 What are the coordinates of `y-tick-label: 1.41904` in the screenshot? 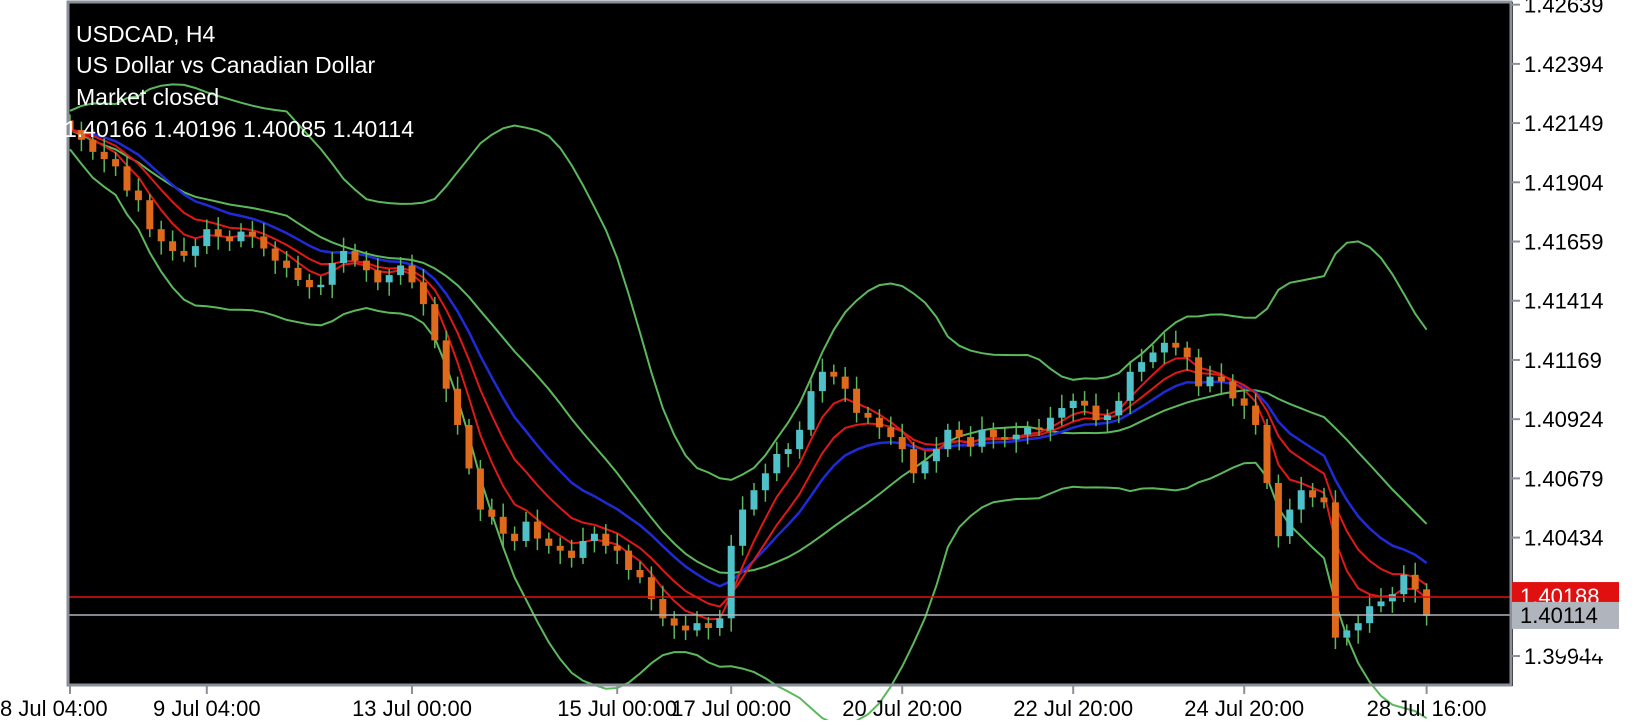 It's located at (1564, 182).